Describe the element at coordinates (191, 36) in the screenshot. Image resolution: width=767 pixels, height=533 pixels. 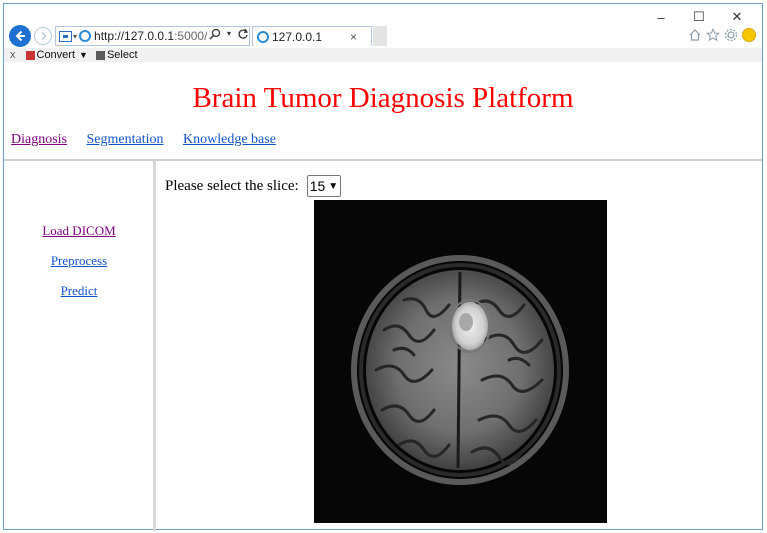
I see `address-url-port: :5000/` at that location.